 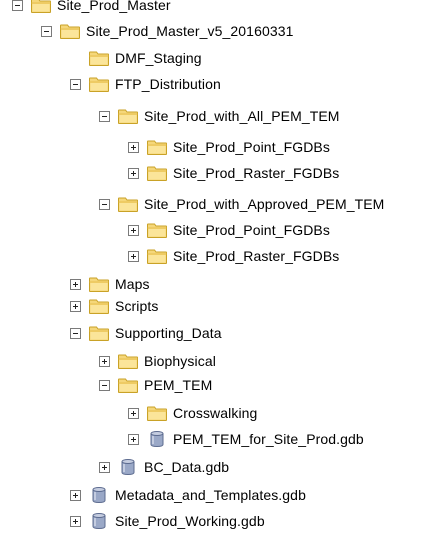 What do you see at coordinates (168, 333) in the screenshot?
I see `tree-item-label: Supporting_Data` at bounding box center [168, 333].